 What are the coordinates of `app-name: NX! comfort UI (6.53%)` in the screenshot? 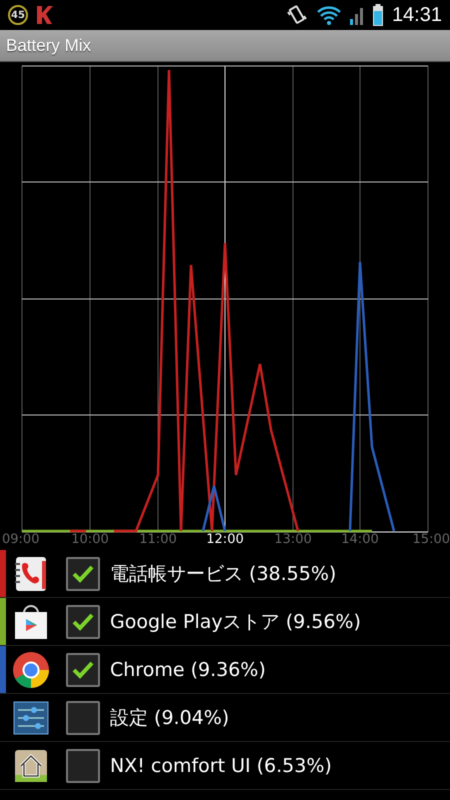 It's located at (221, 765).